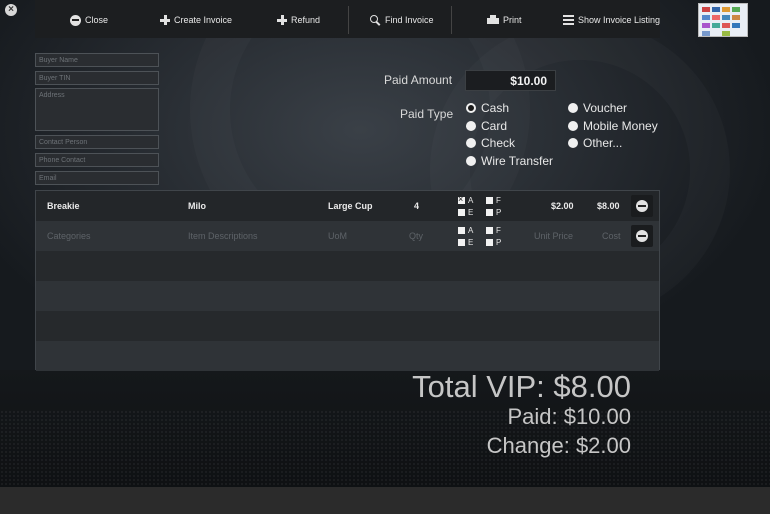 This screenshot has height=514, width=770. I want to click on flag-a-label: A, so click(471, 230).